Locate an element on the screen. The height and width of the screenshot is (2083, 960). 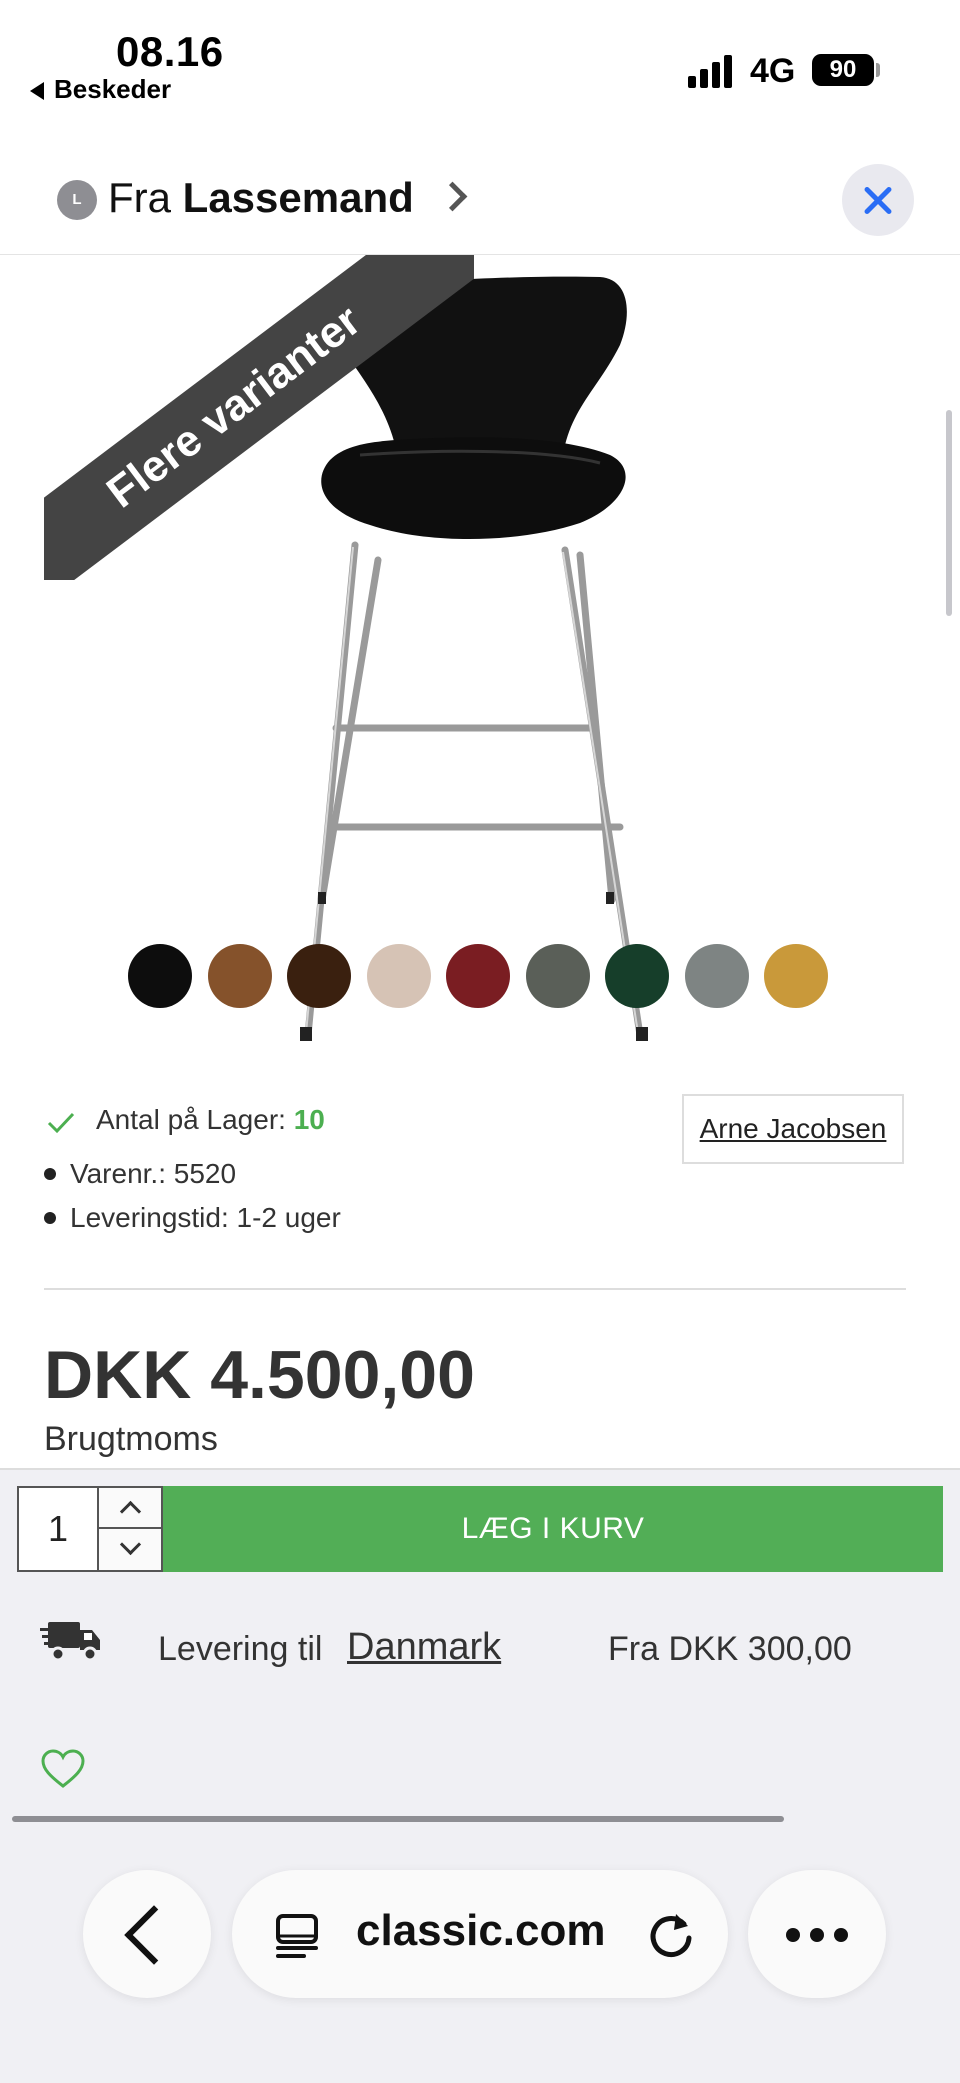
url-text: classic.com is located at coordinates (481, 1930).